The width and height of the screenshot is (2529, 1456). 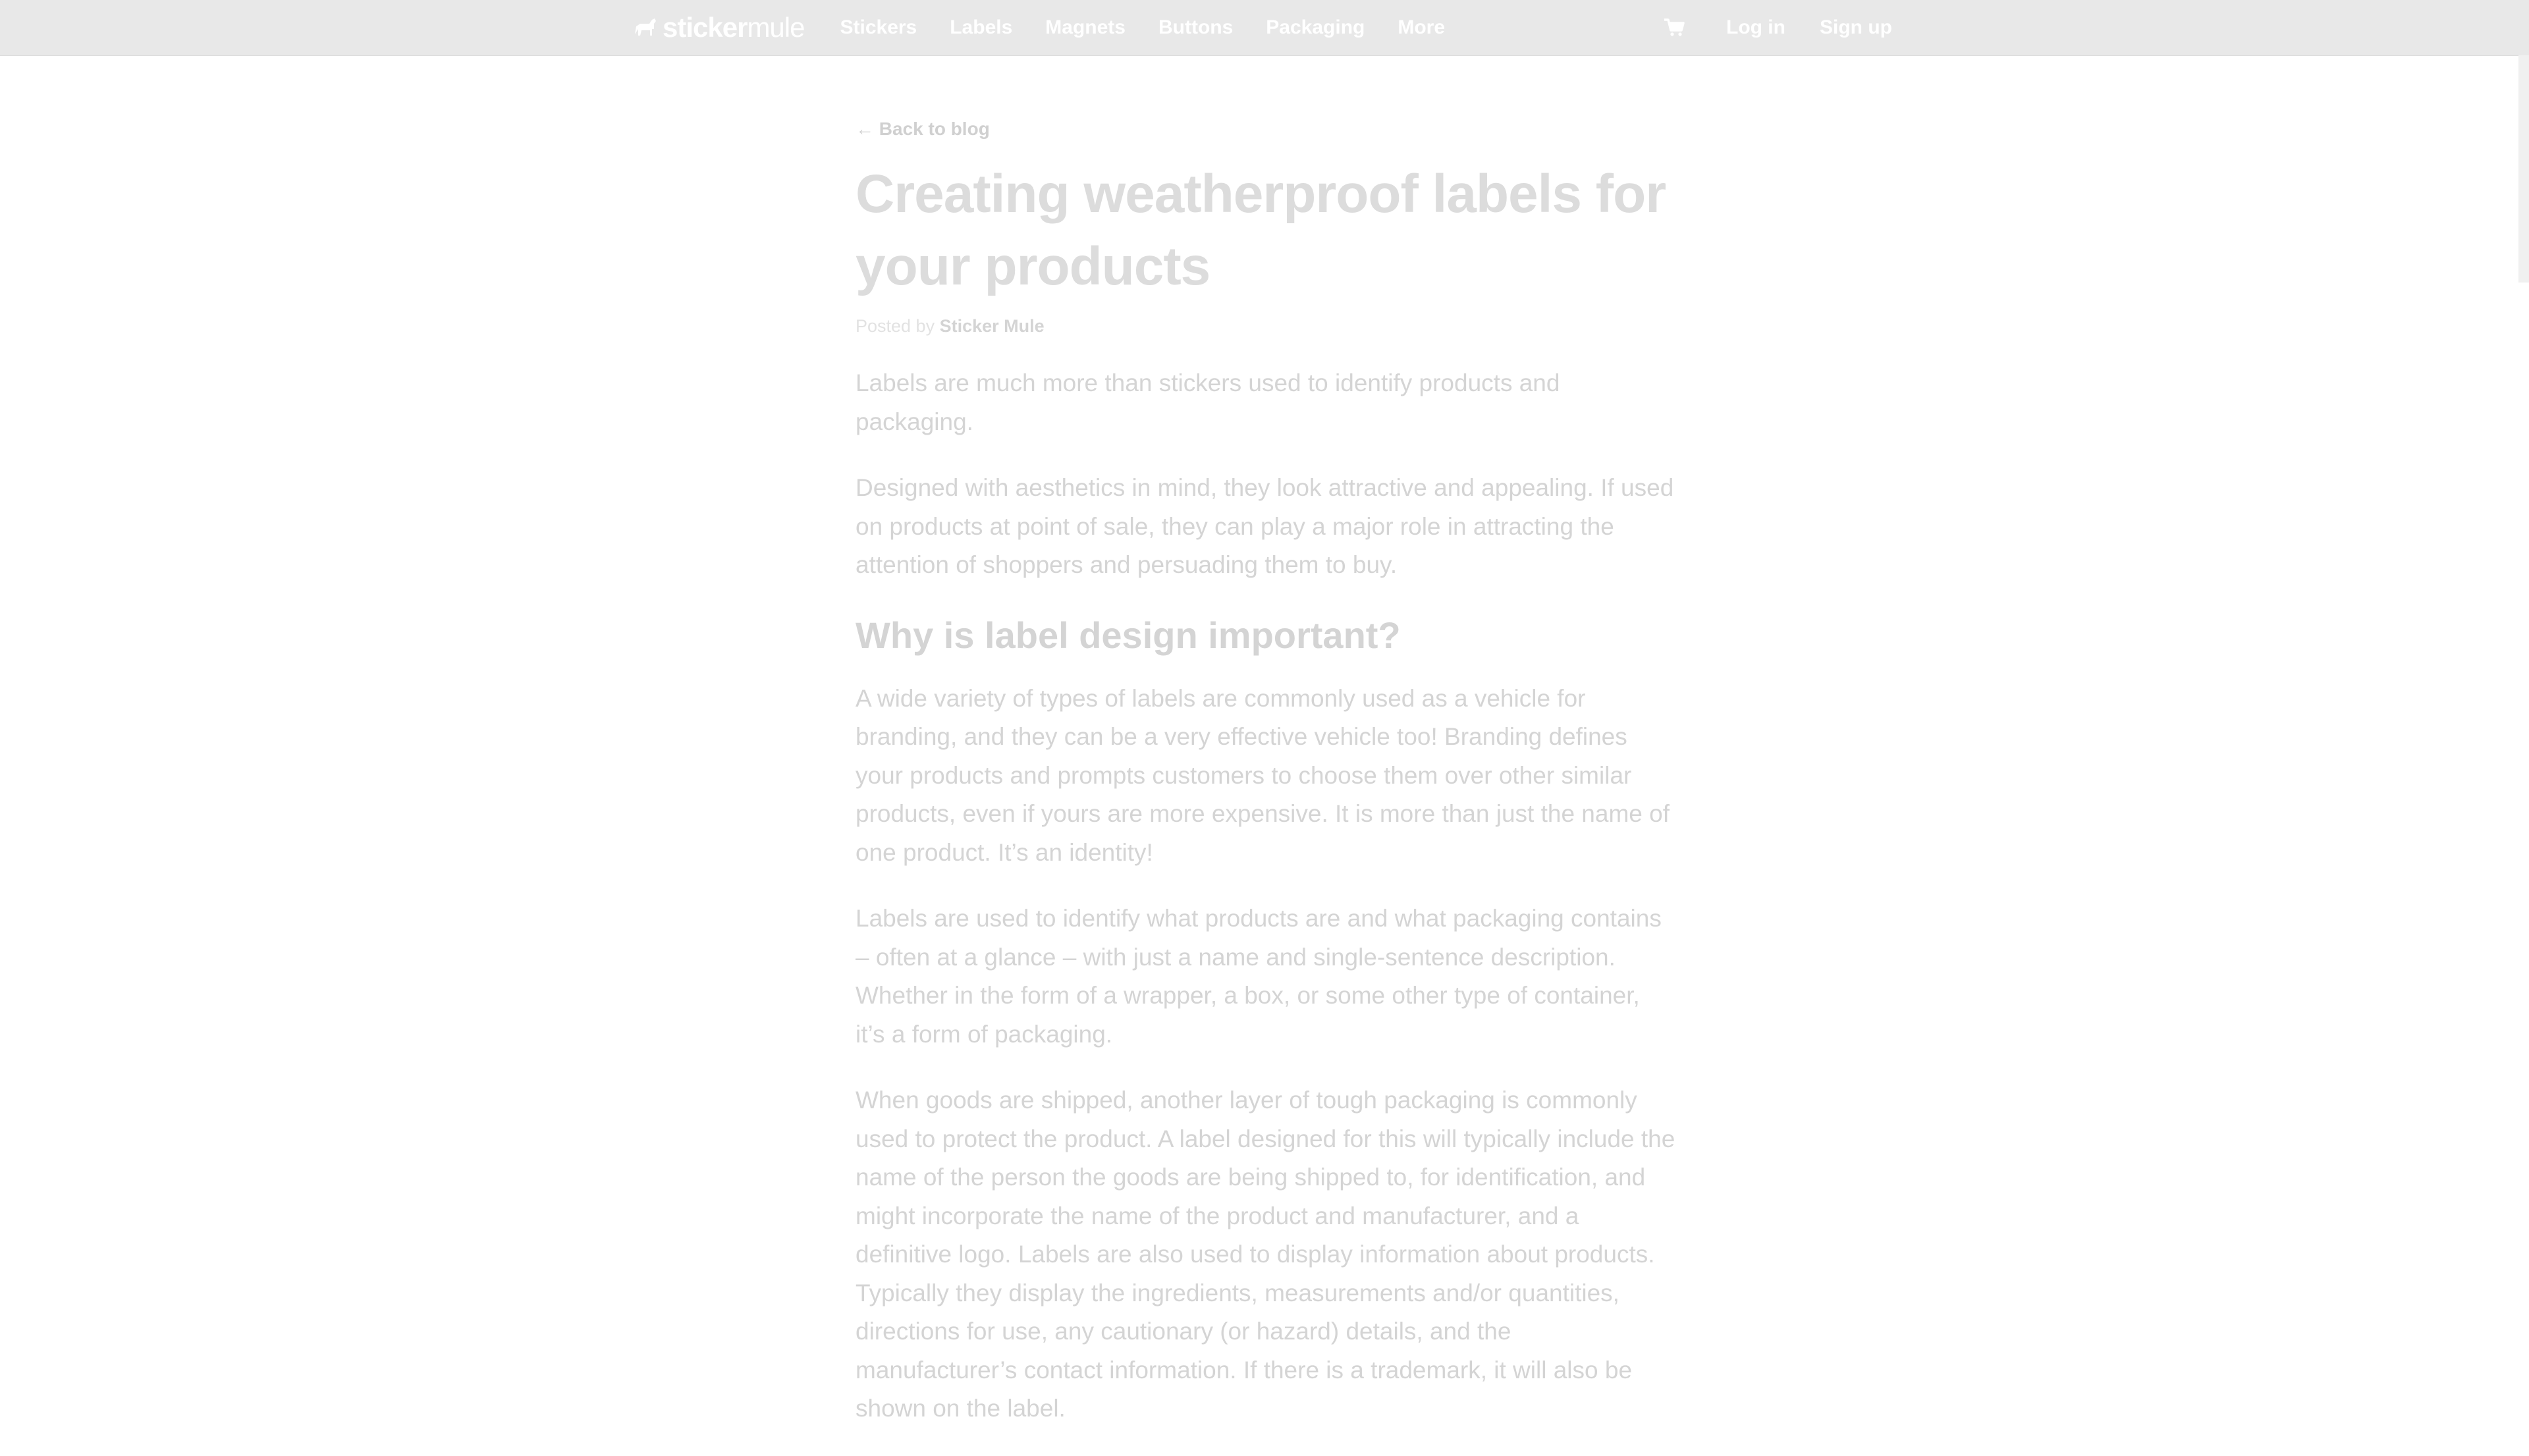 What do you see at coordinates (645, 27) in the screenshot?
I see `mule-icon` at bounding box center [645, 27].